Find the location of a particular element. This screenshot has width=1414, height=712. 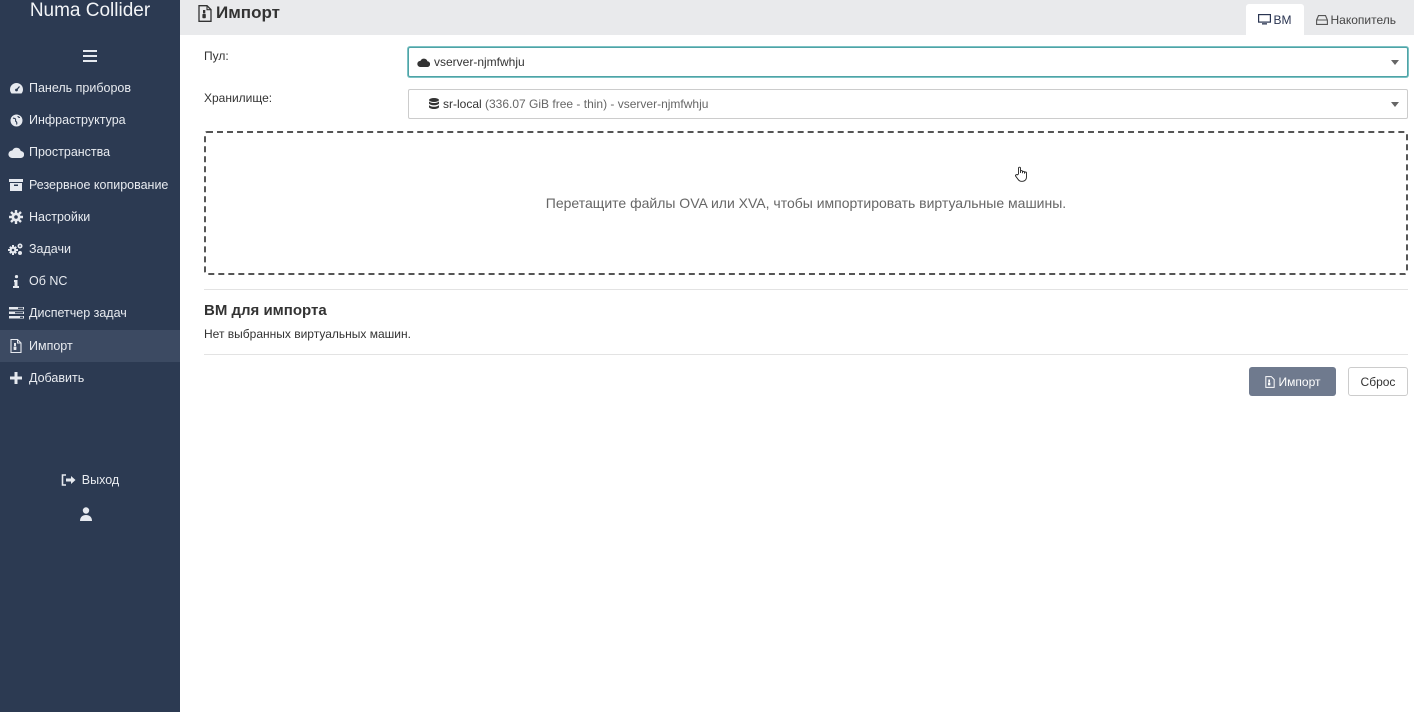

tab-drive: Накопитель is located at coordinates (1356, 19).